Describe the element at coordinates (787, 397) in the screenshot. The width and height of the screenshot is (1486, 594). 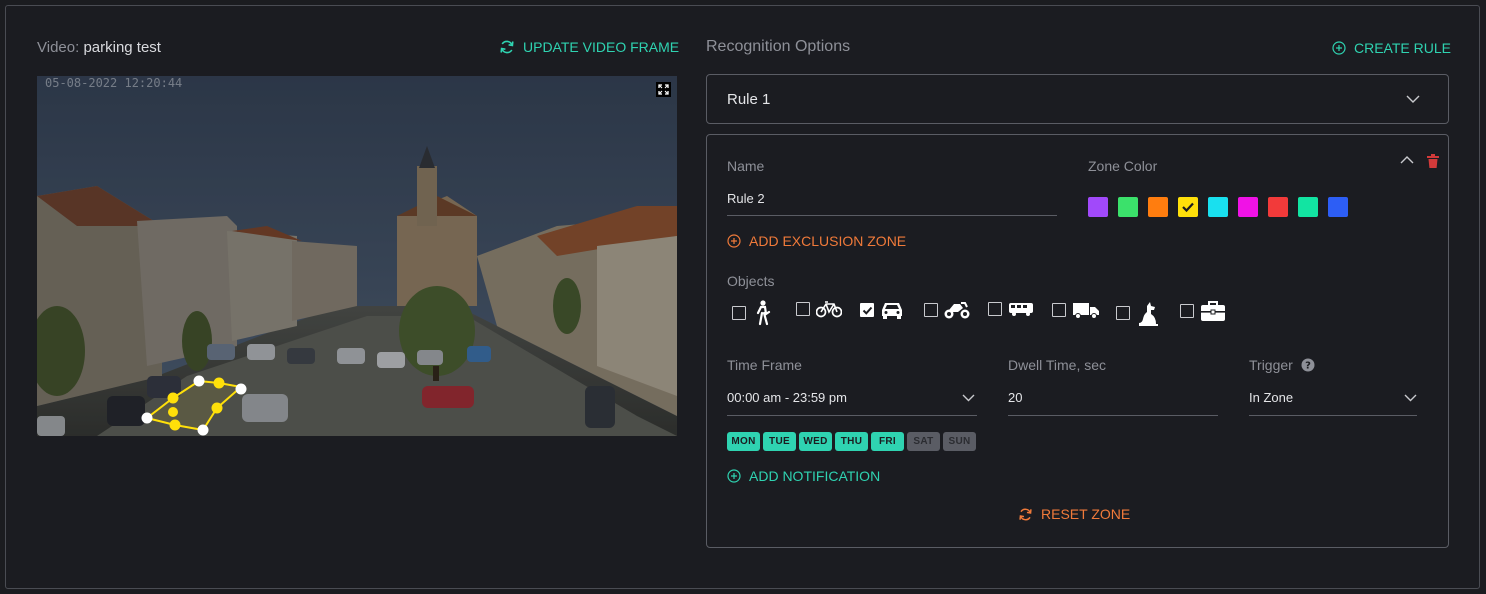
I see `time-frame-value: 00:00 am - 23:59 pm` at that location.